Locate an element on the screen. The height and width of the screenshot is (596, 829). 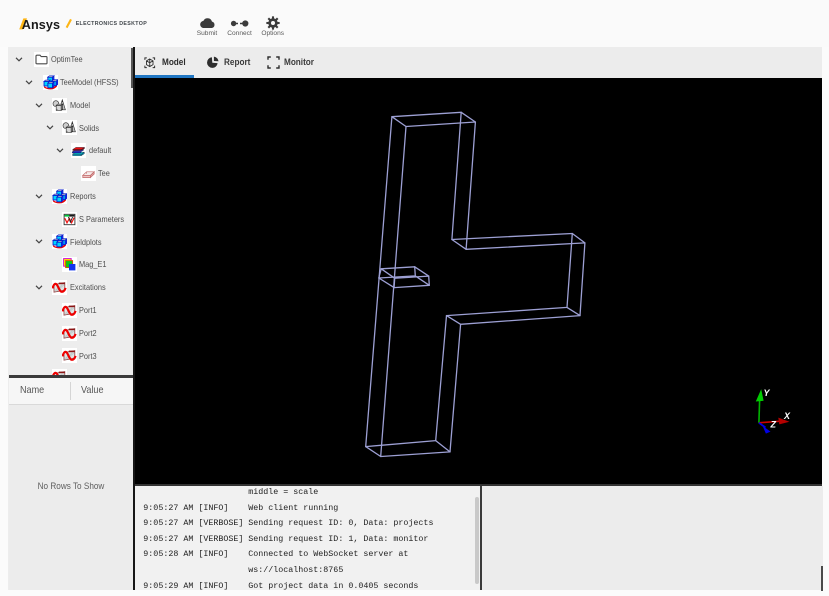
svg-text: X is located at coordinates (787, 416).